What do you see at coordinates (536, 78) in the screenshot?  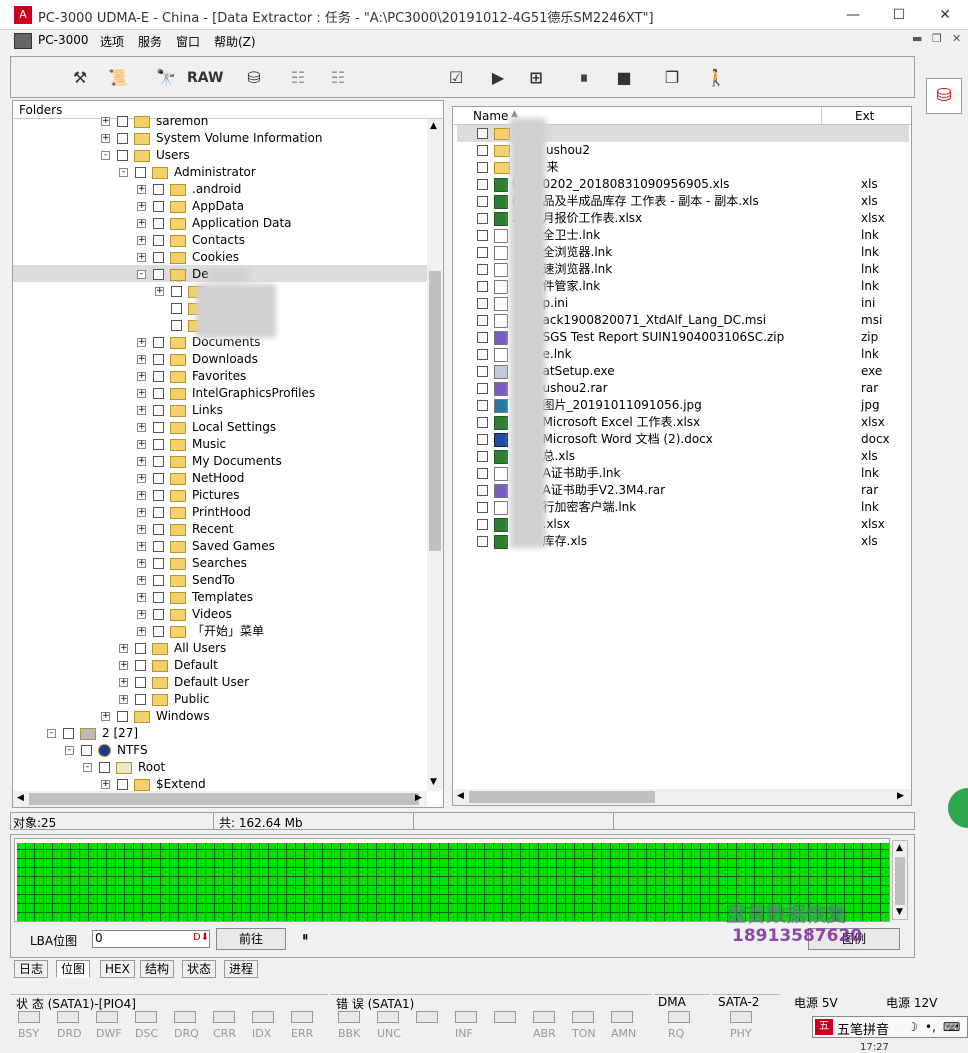 I see `network-icon: ⊞` at bounding box center [536, 78].